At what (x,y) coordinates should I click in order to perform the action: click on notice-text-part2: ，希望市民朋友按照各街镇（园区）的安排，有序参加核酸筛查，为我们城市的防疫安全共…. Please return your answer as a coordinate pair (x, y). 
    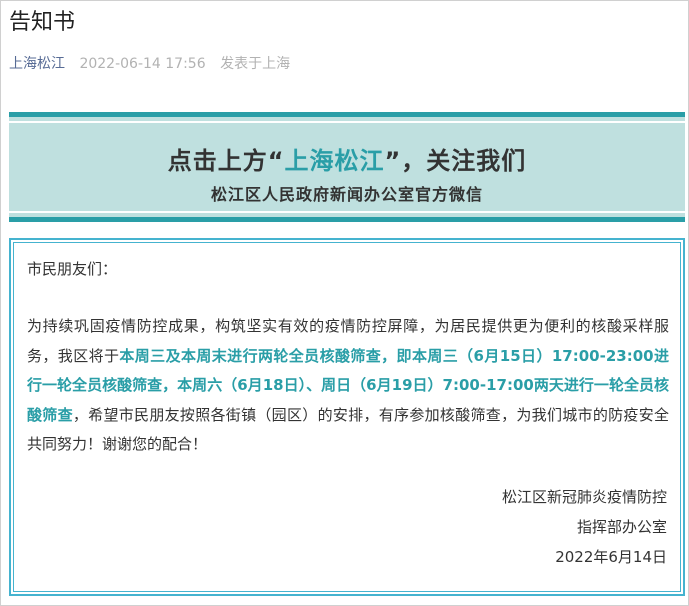
    Looking at the image, I should click on (348, 429).